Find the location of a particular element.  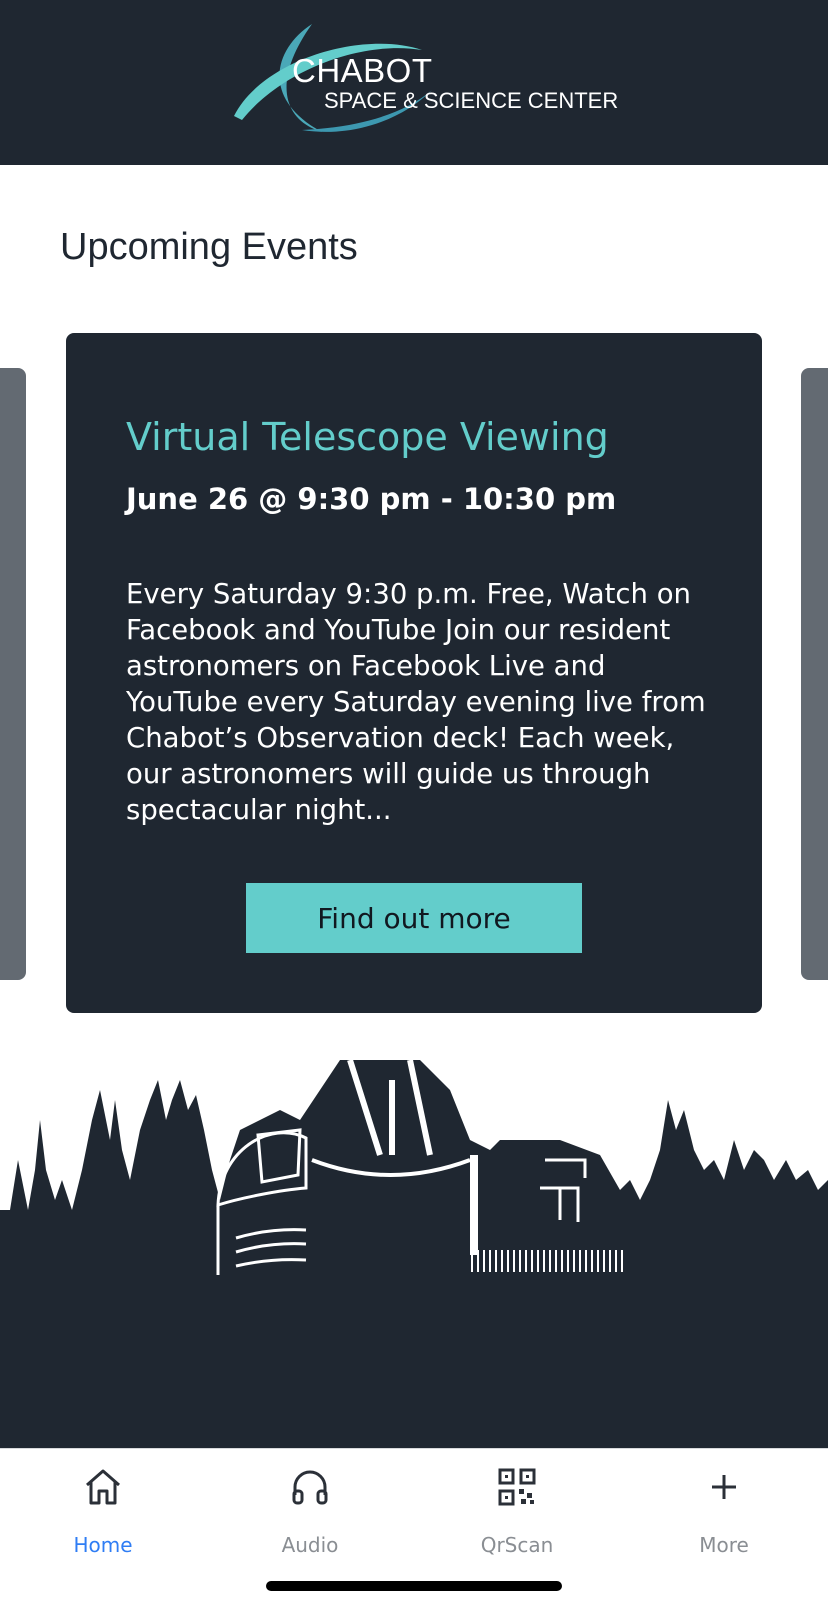

logo-title: CHABOT is located at coordinates (362, 70).